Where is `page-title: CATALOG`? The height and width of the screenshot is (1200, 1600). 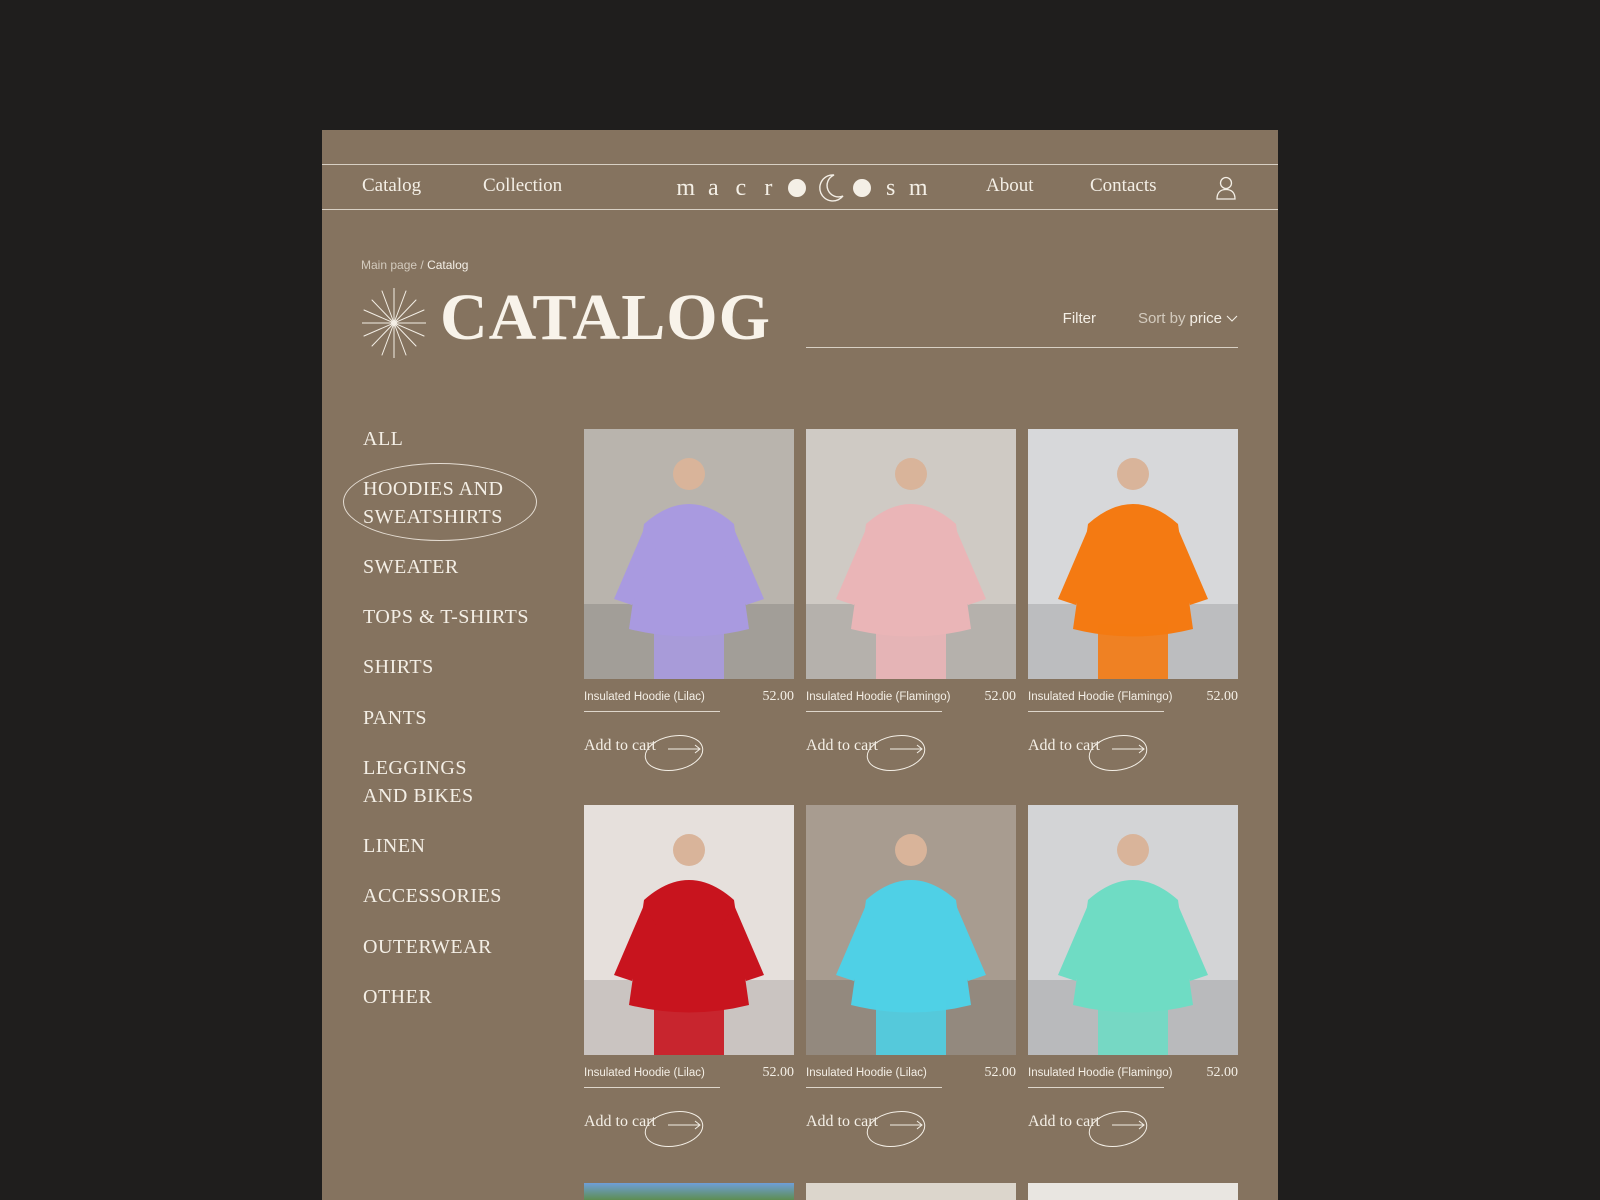 page-title: CATALOG is located at coordinates (605, 317).